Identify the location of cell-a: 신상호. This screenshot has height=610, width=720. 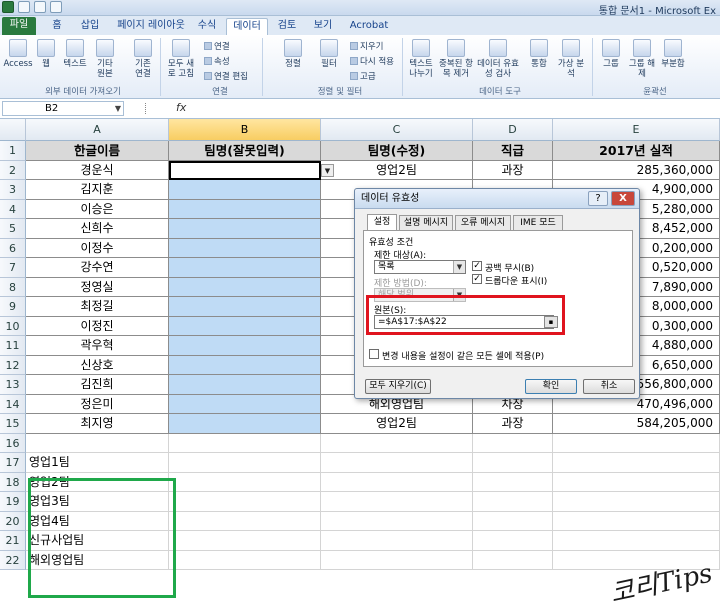
(97, 365).